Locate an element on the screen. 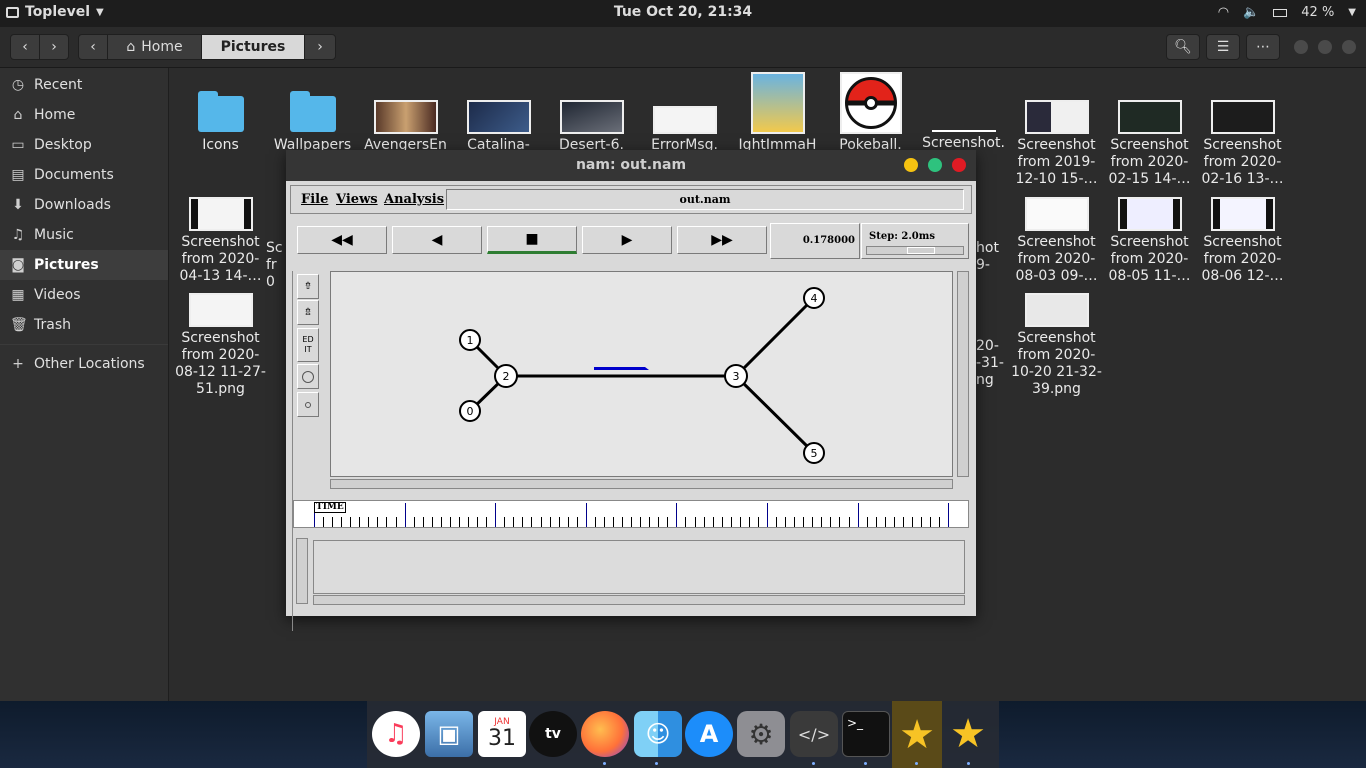 Image resolution: width=1366 pixels, height=768 pixels. play-button: ▶ is located at coordinates (627, 240).